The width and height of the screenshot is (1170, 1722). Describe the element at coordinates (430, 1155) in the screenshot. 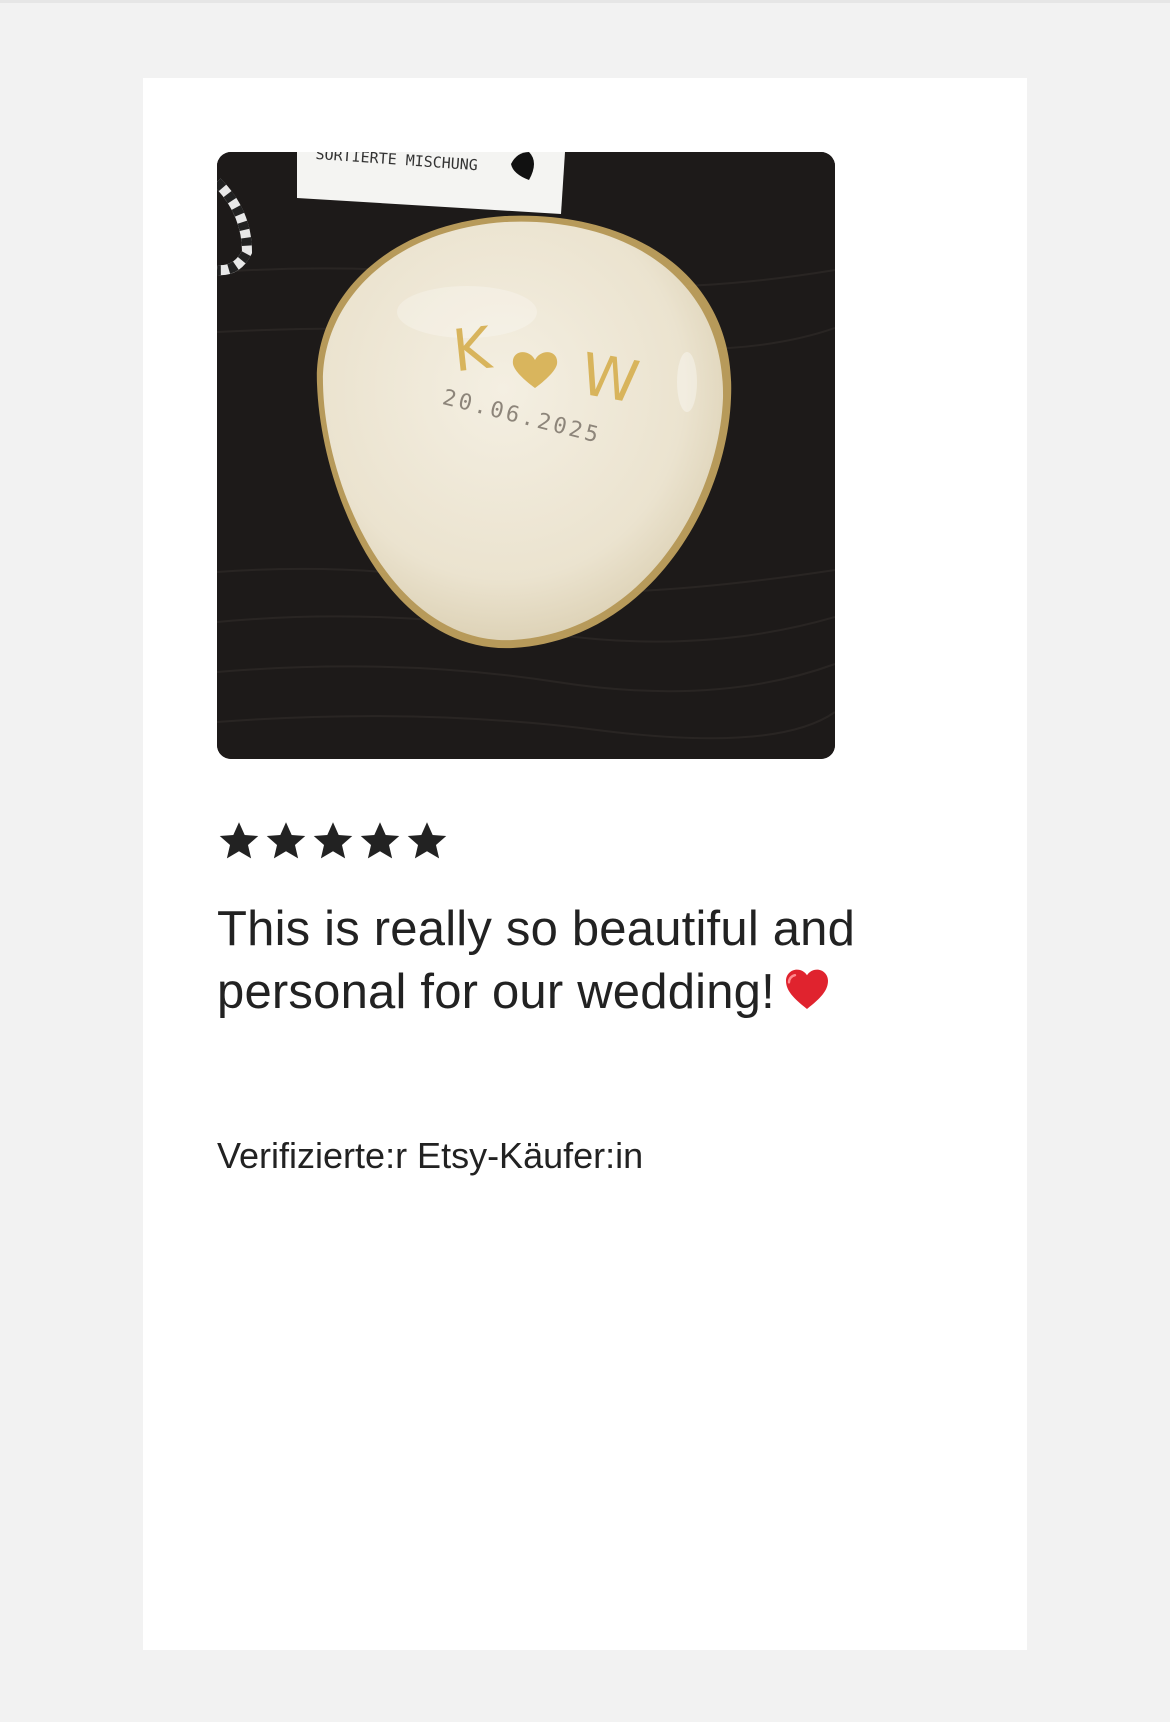

I see `reviewer-label: Verifizierte:r Etsy-Käufer:in` at that location.